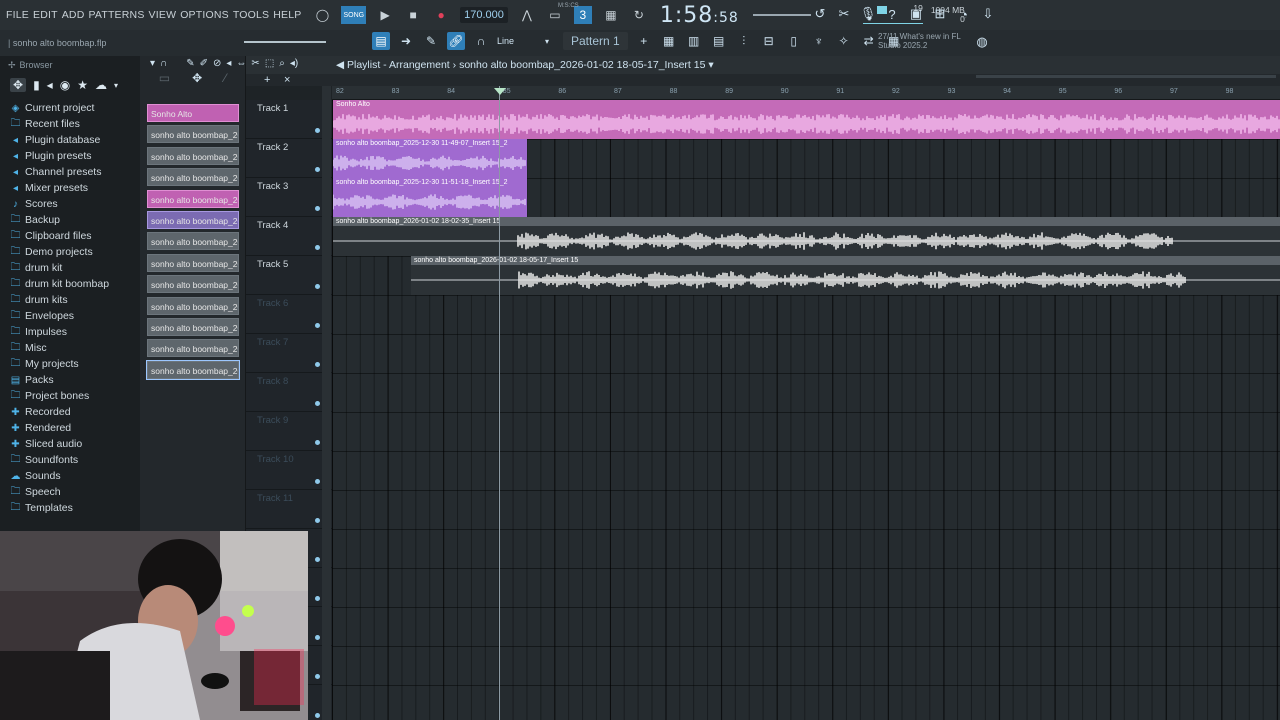 This screenshot has width=1280, height=720. I want to click on playlist-select-icon: ⬚, so click(269, 63).